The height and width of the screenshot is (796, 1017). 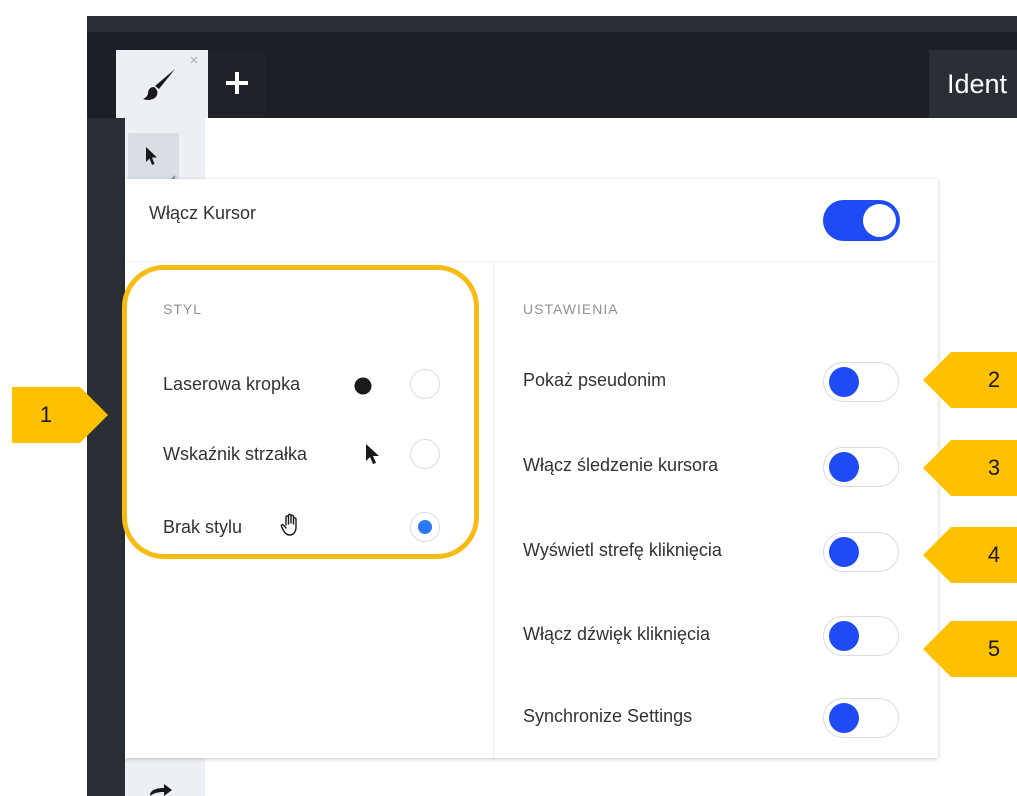 I want to click on click-zone-toggle, so click(x=861, y=552).